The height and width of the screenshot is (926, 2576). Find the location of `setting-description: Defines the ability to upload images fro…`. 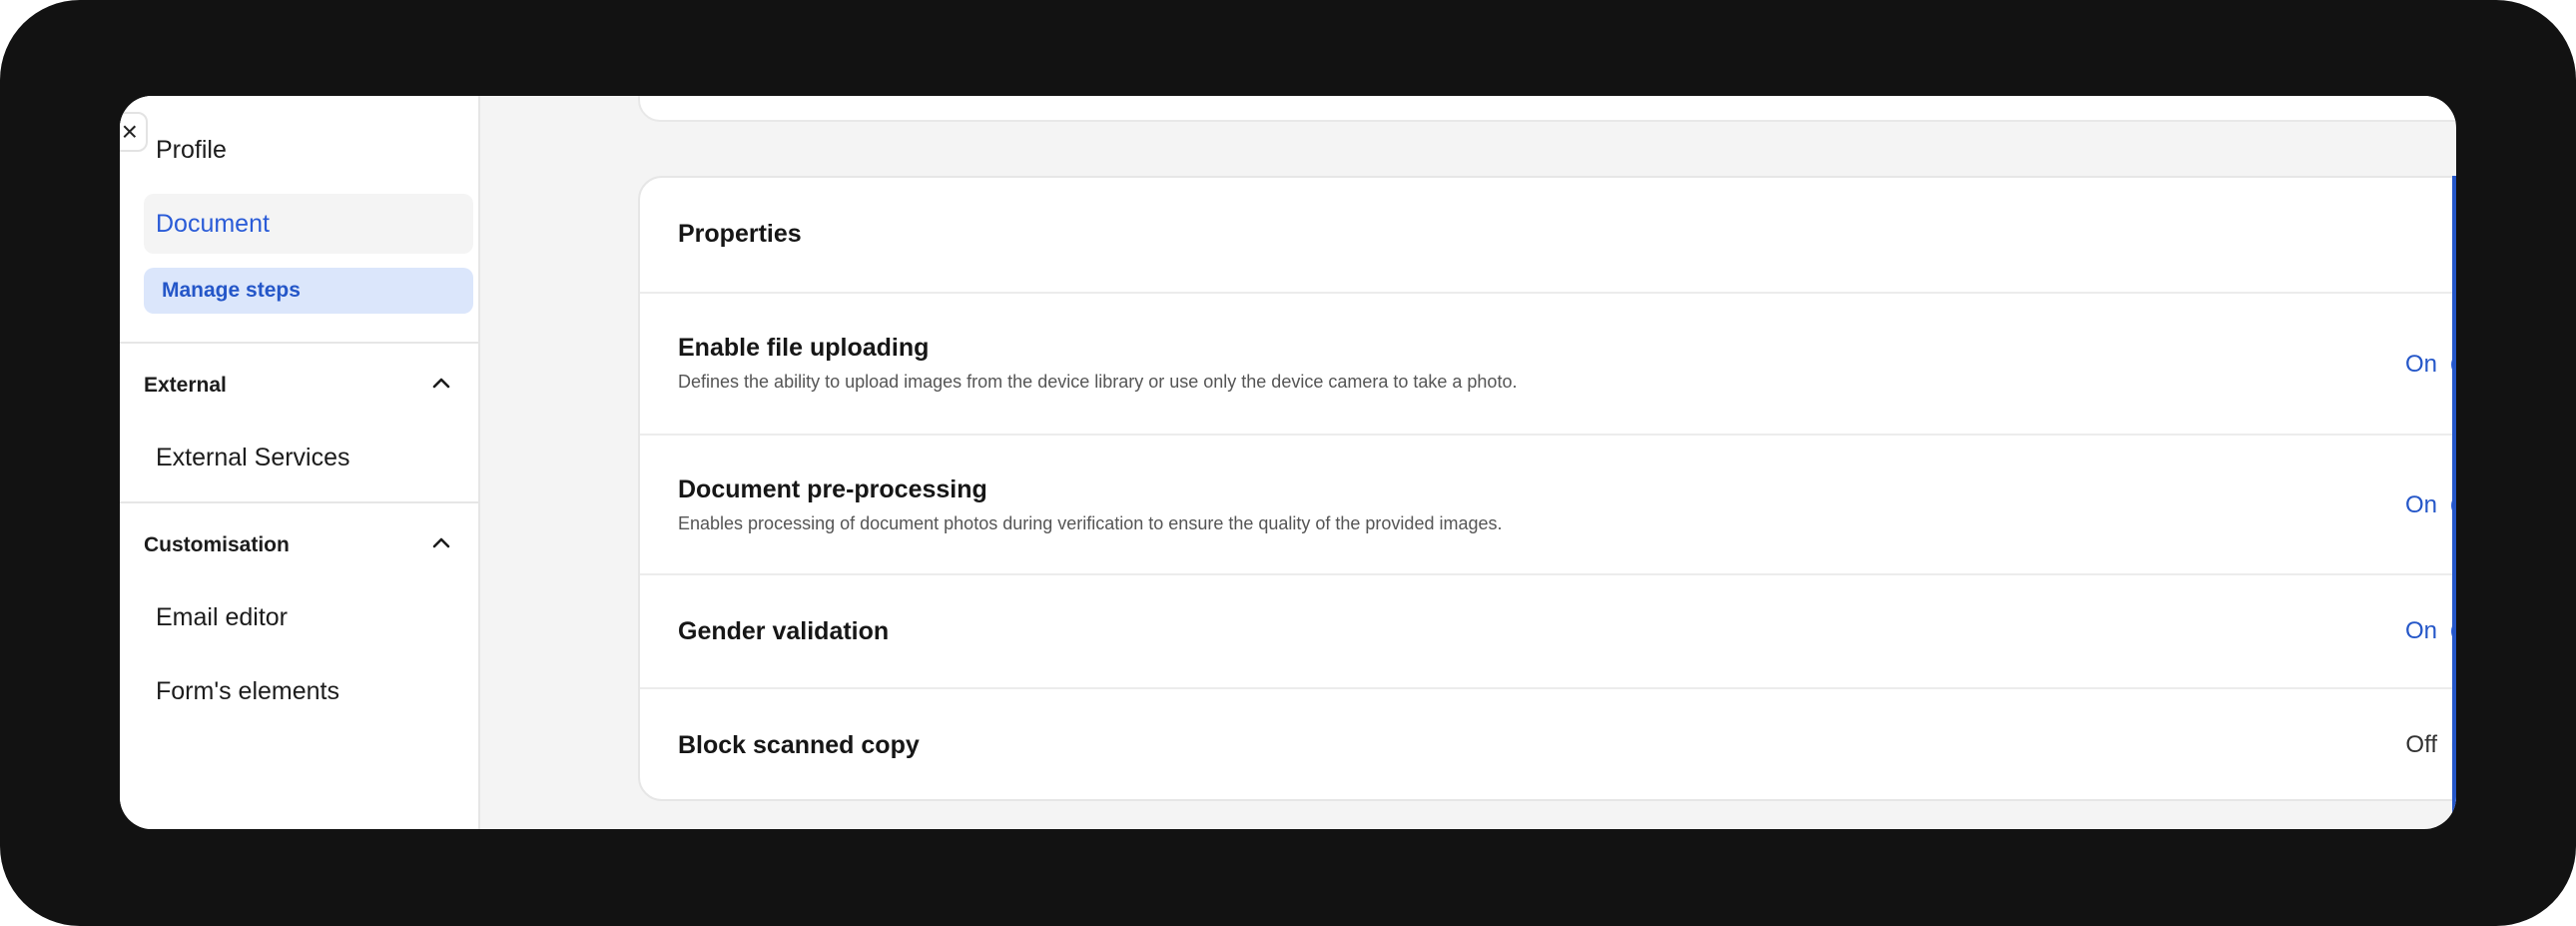

setting-description: Defines the ability to upload images fro… is located at coordinates (1098, 382).